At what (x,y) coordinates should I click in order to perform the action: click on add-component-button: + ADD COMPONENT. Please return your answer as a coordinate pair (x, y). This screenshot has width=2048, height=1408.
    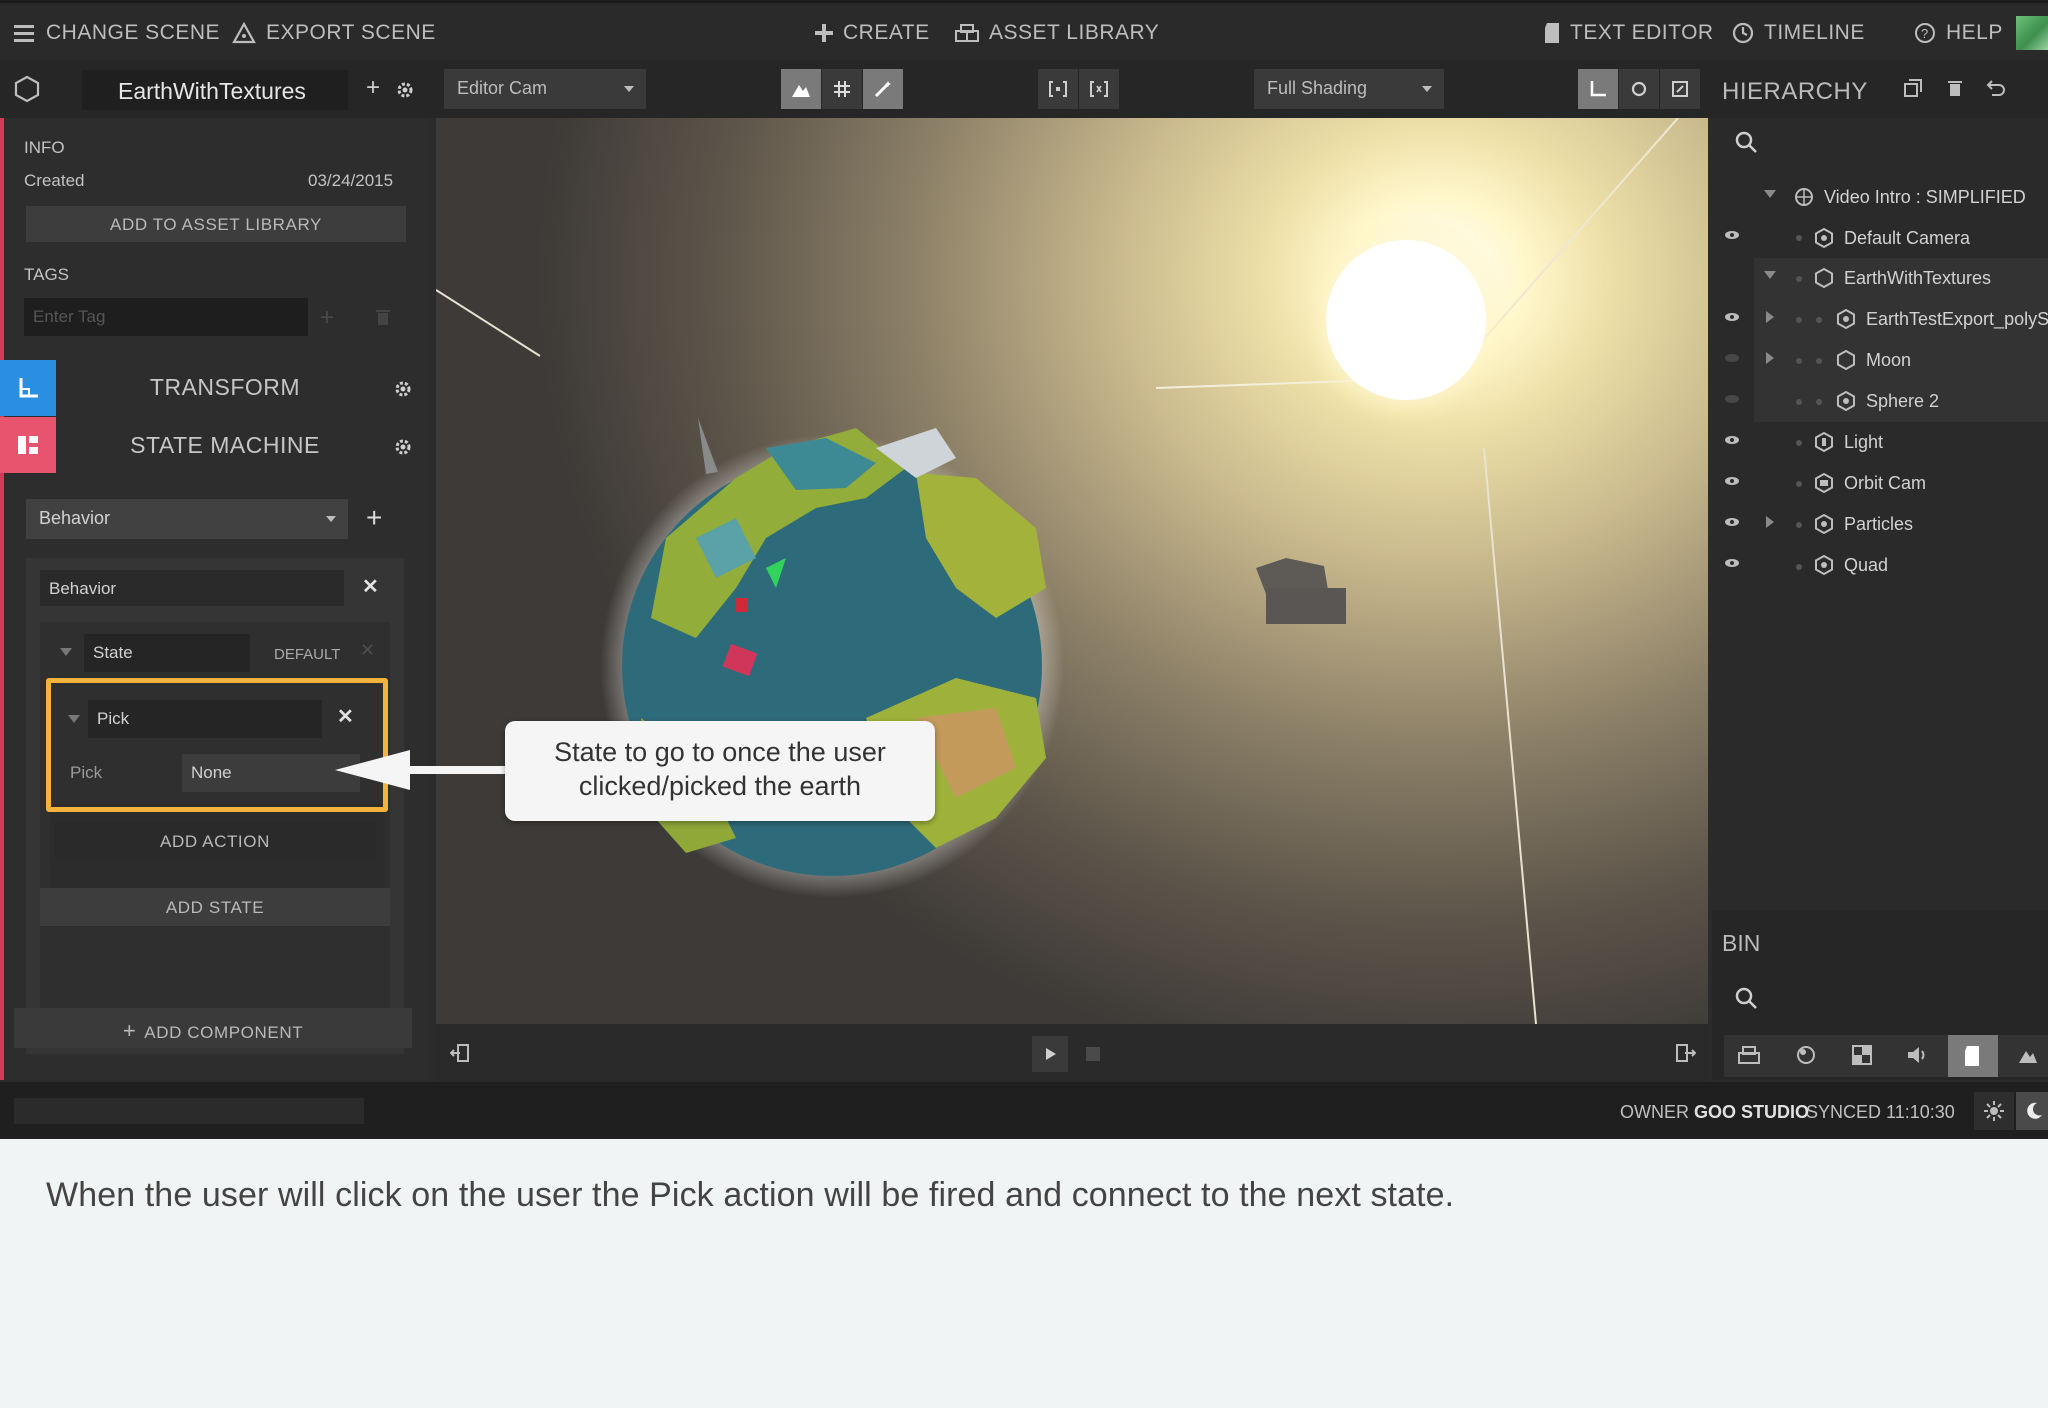
    Looking at the image, I should click on (213, 1028).